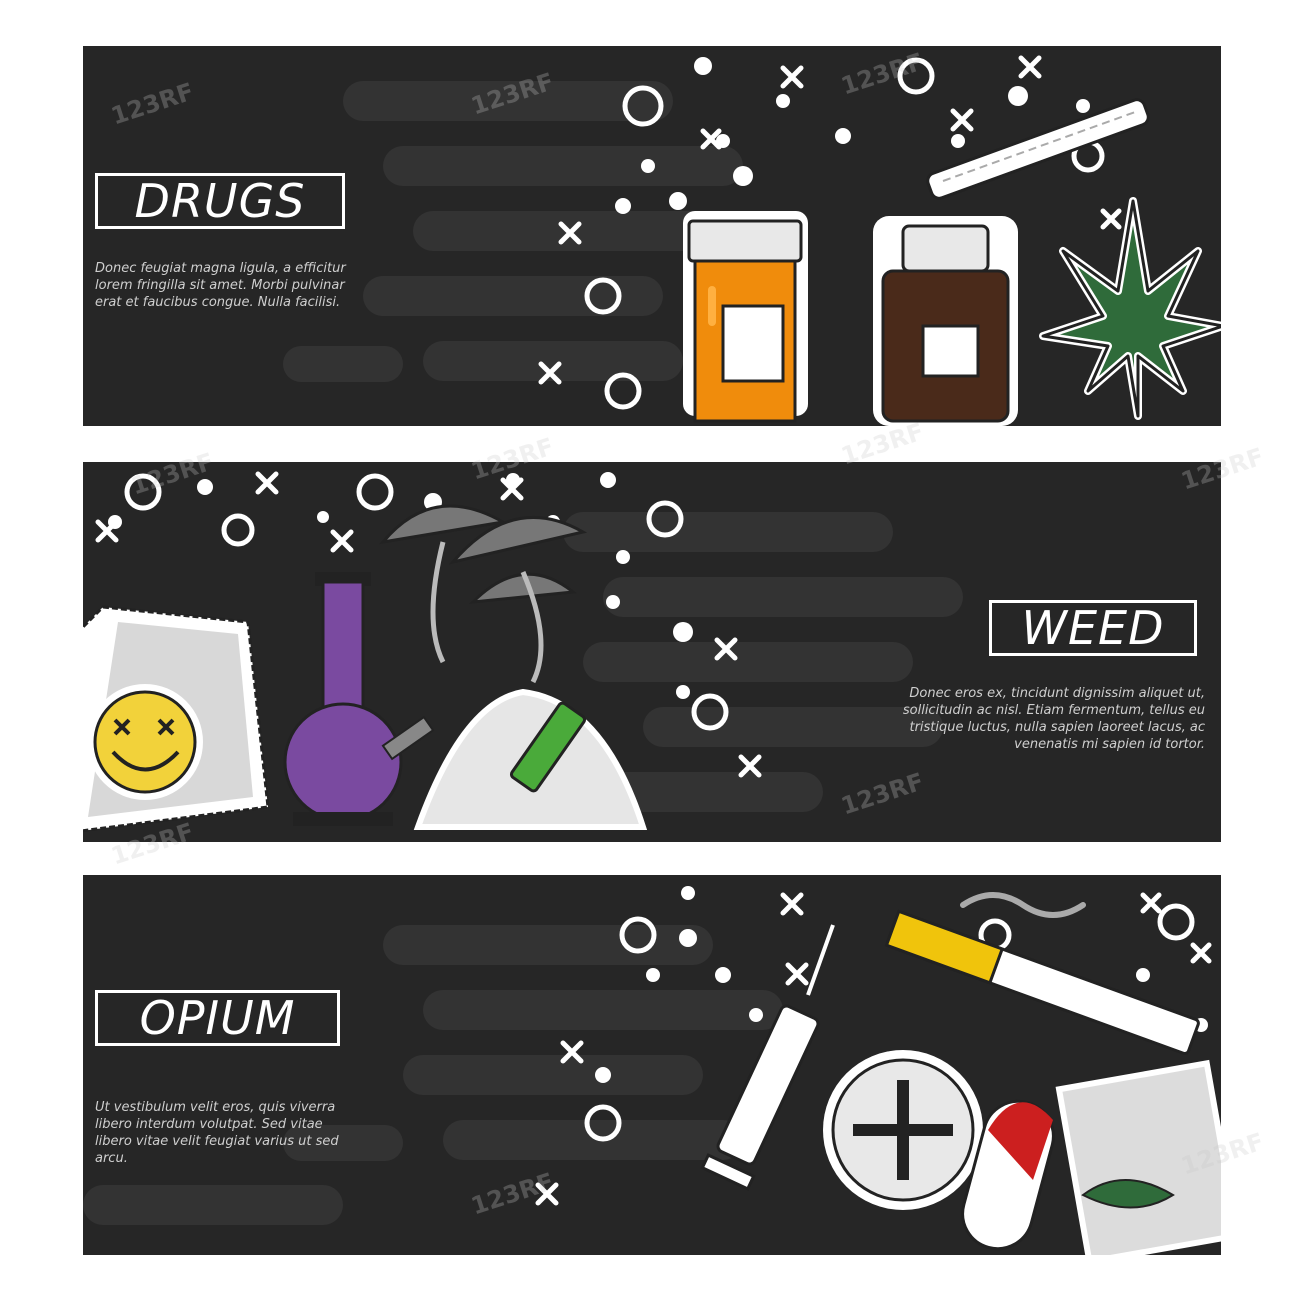 The width and height of the screenshot is (1300, 1300). What do you see at coordinates (745, 317) in the screenshot?
I see `pill-bottle-icon` at bounding box center [745, 317].